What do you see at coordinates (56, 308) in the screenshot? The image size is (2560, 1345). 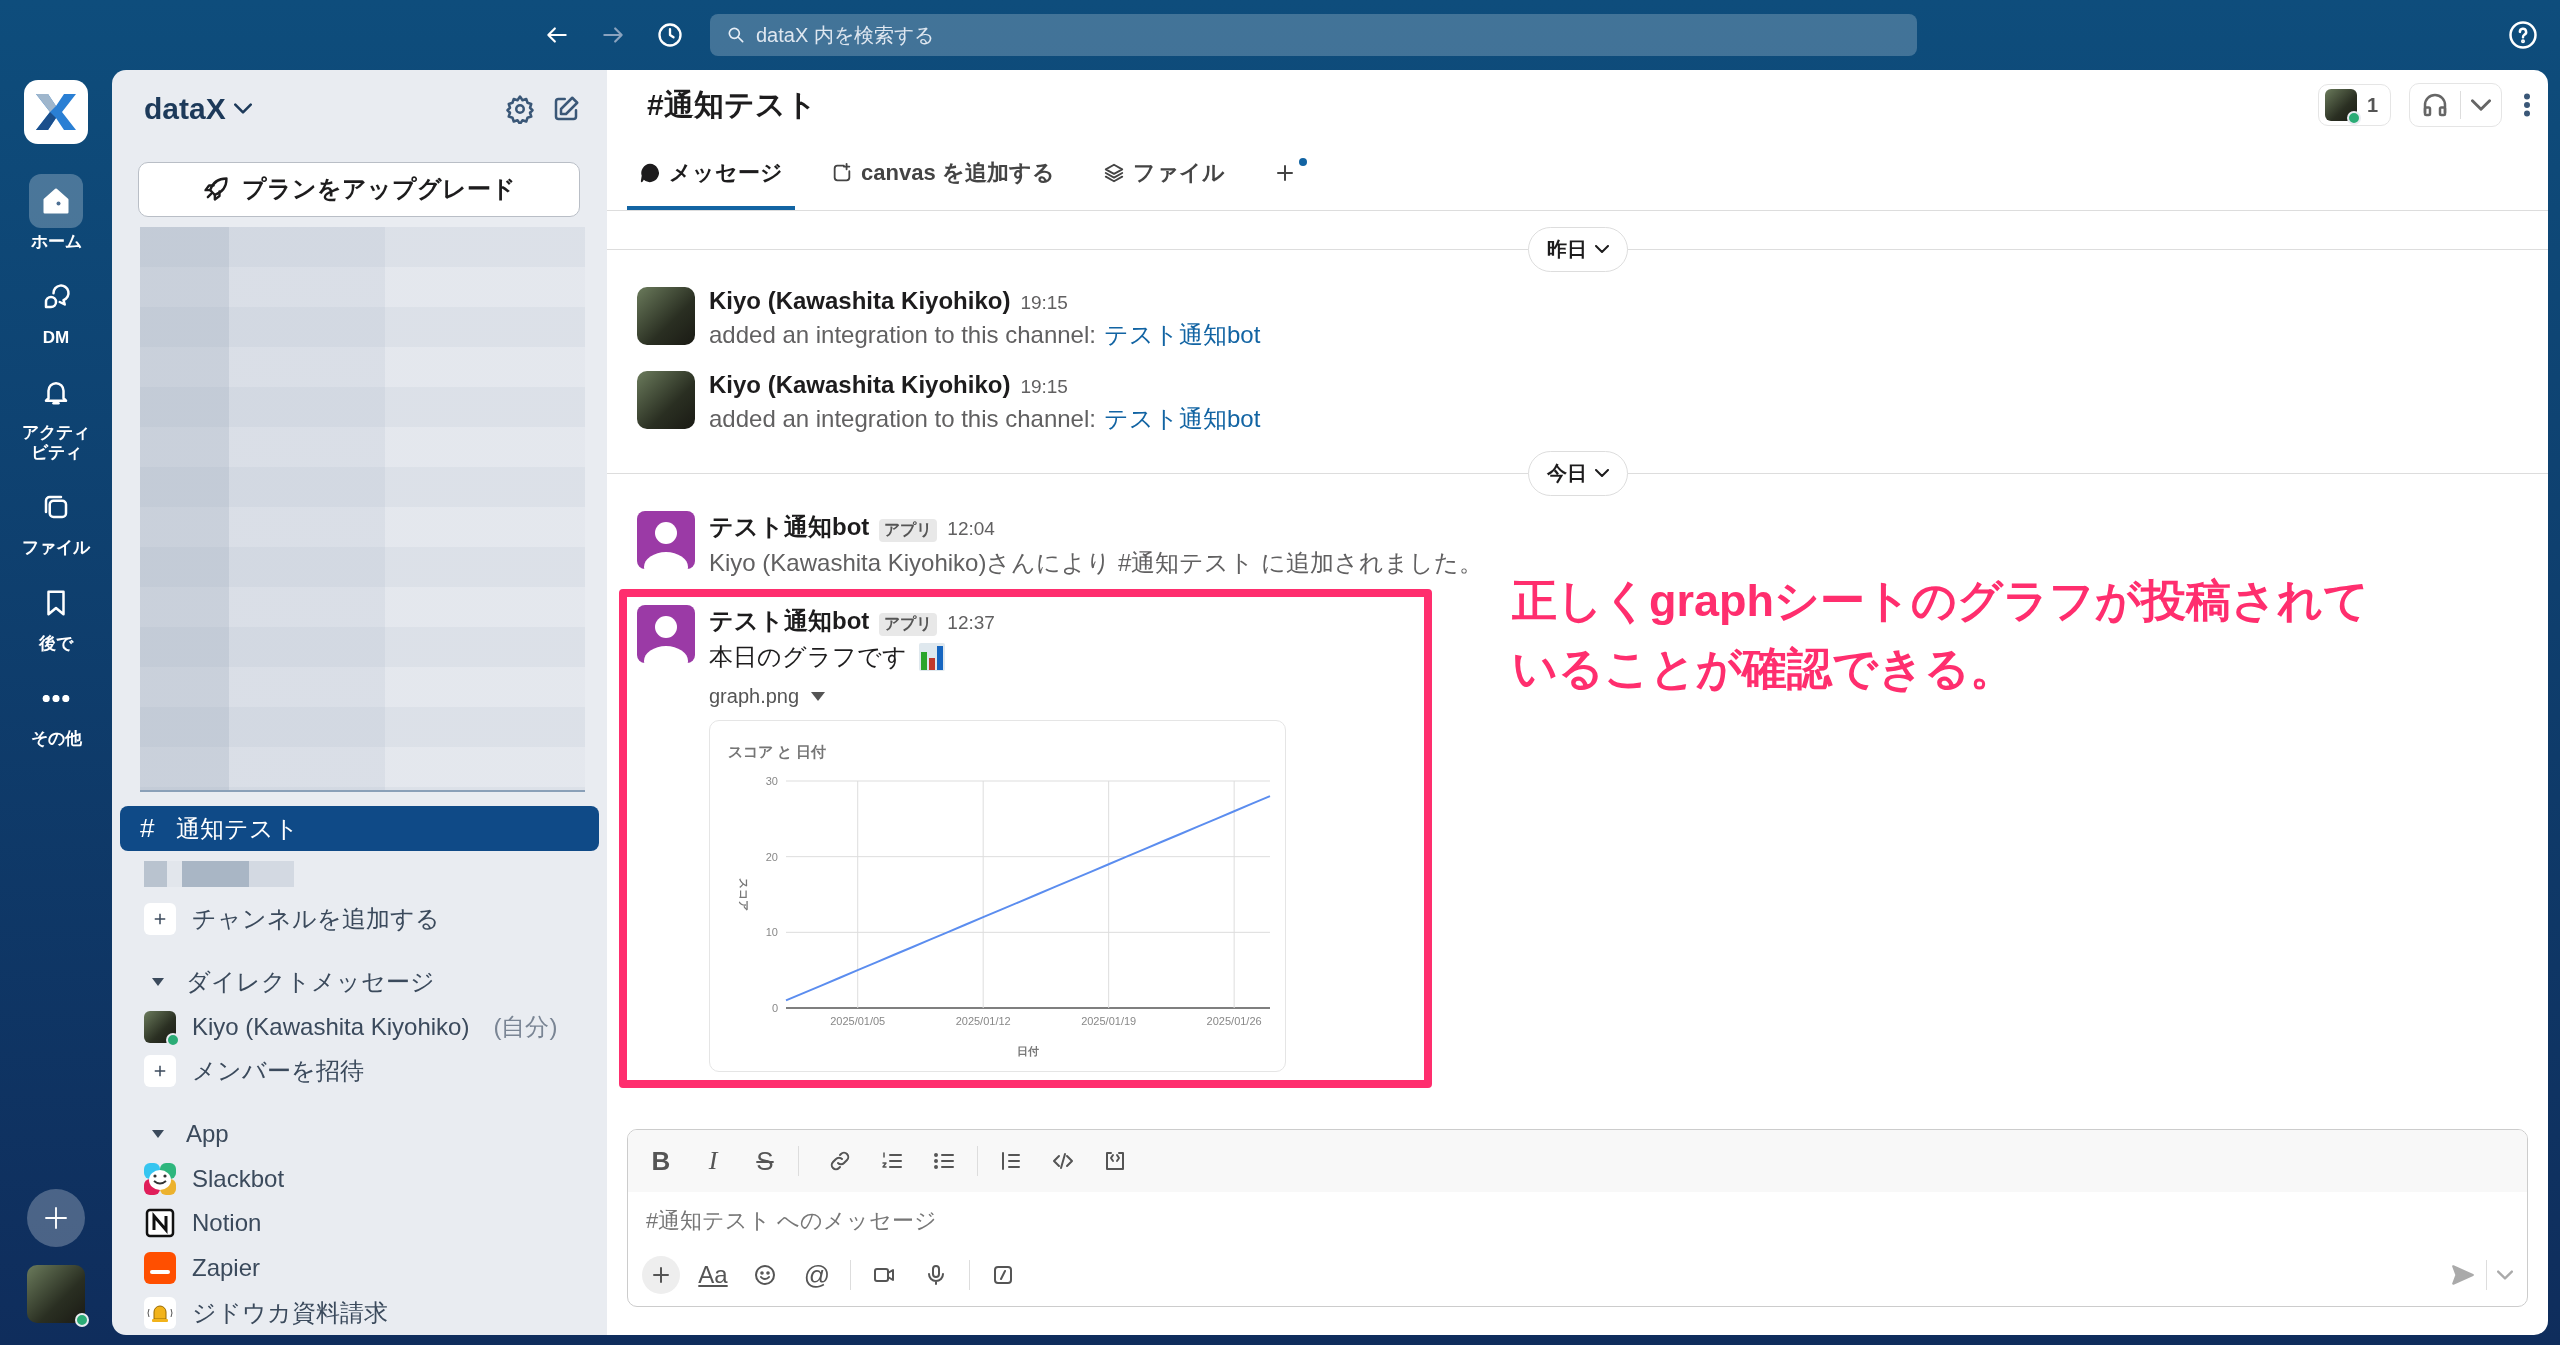 I see `rail-item: DM` at bounding box center [56, 308].